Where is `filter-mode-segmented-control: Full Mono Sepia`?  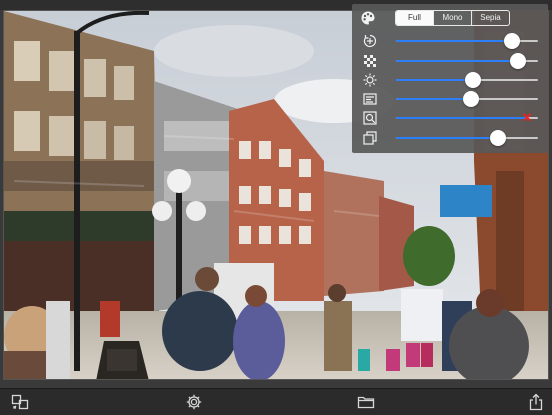 filter-mode-segmented-control: Full Mono Sepia is located at coordinates (452, 18).